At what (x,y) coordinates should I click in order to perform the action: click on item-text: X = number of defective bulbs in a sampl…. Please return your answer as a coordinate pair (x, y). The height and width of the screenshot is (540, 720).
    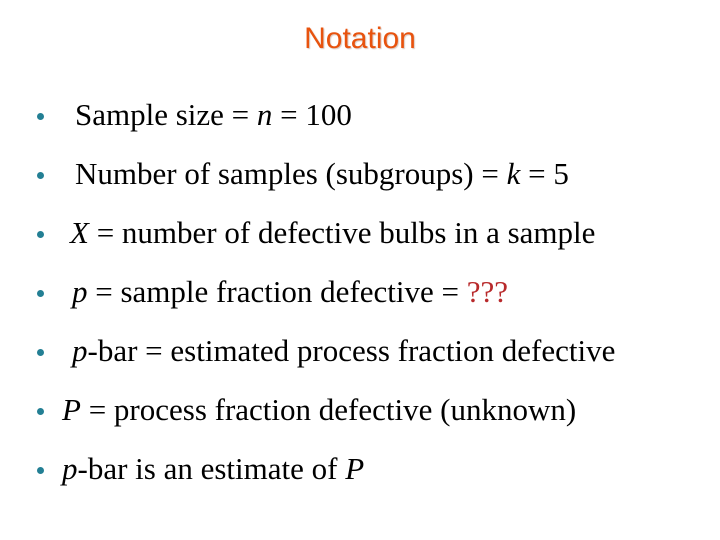
    Looking at the image, I should click on (332, 233).